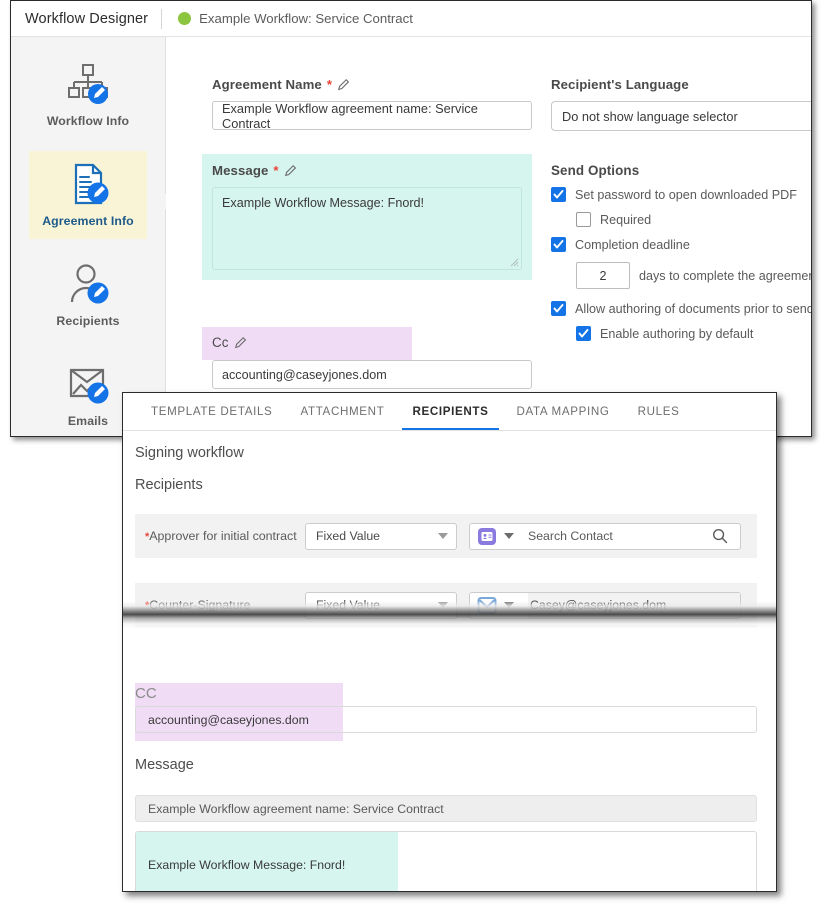 This screenshot has width=830, height=905. What do you see at coordinates (200, 605) in the screenshot?
I see `role-text: Counter-Signature` at bounding box center [200, 605].